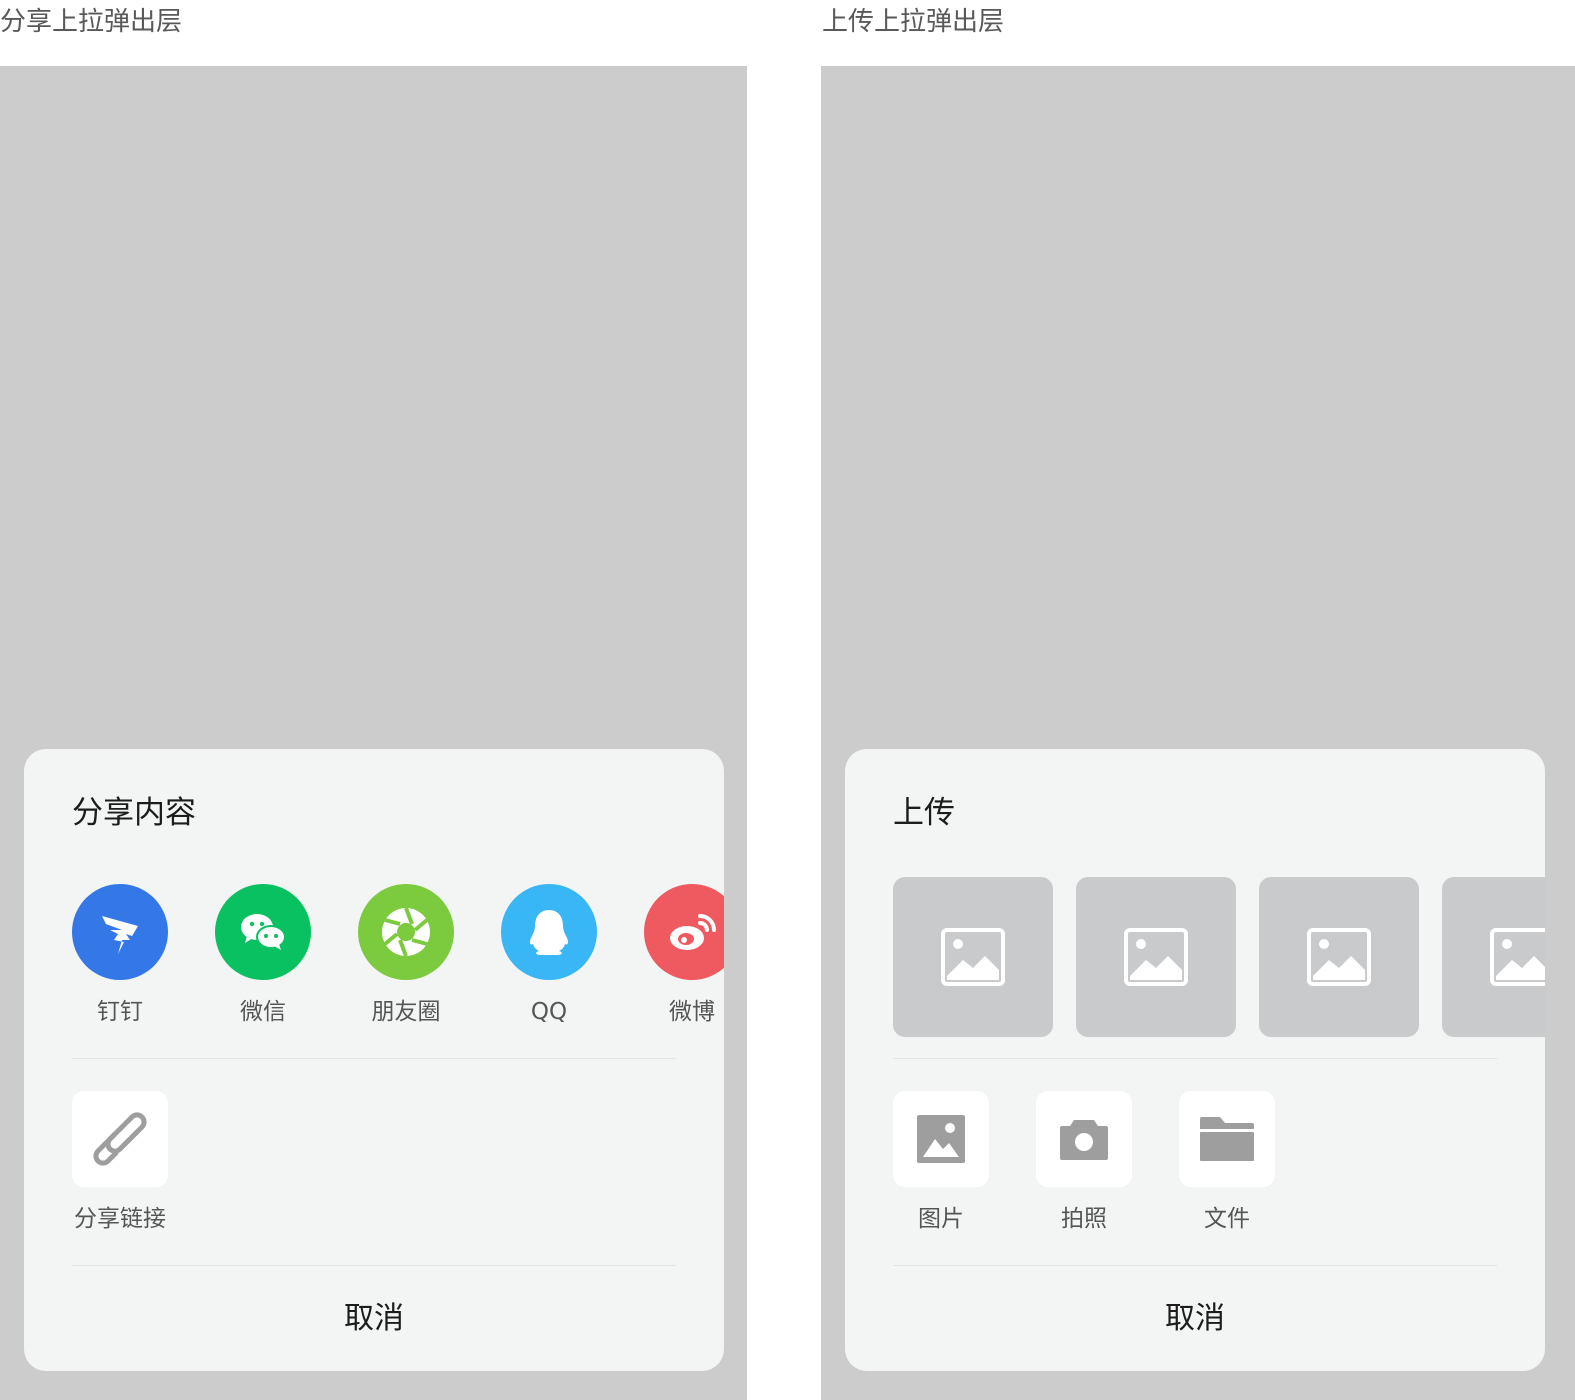 This screenshot has width=1575, height=1400. Describe the element at coordinates (406, 932) in the screenshot. I see `moments-icon` at that location.